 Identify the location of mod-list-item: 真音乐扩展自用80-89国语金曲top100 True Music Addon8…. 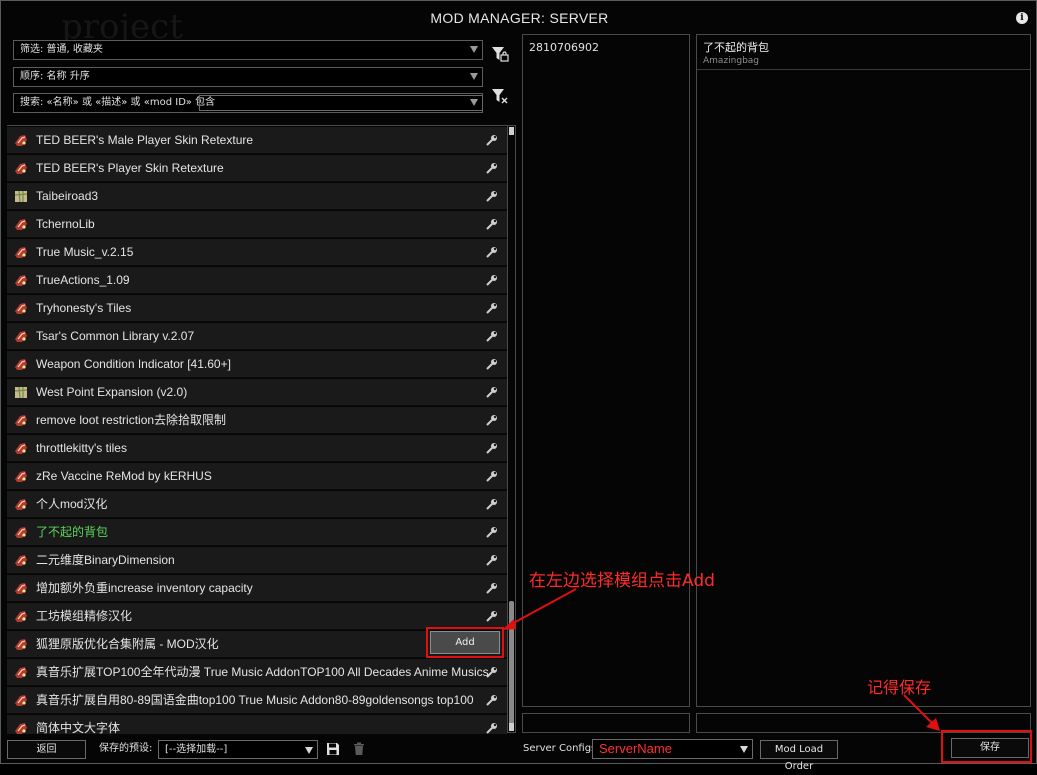
(257, 700).